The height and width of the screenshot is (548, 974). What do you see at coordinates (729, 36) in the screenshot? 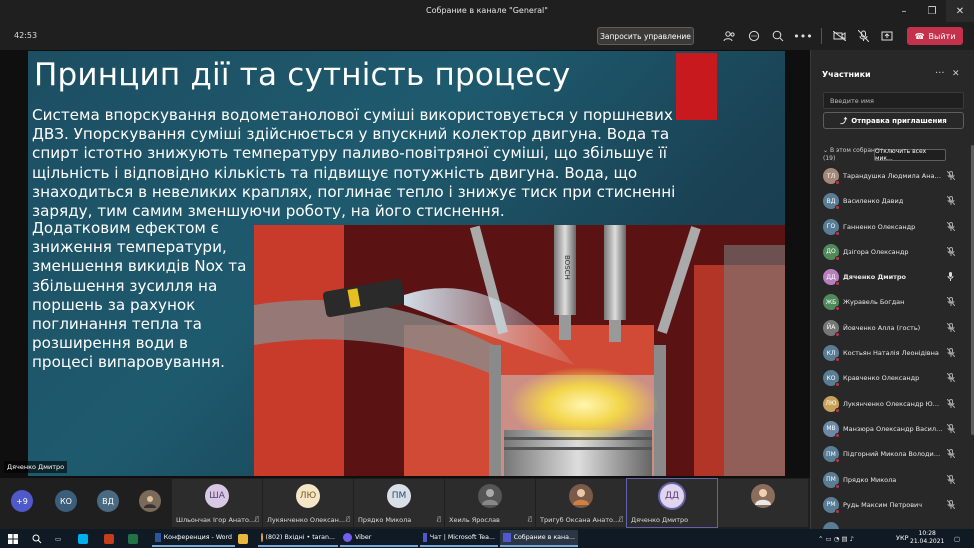
I see `participants-icon` at bounding box center [729, 36].